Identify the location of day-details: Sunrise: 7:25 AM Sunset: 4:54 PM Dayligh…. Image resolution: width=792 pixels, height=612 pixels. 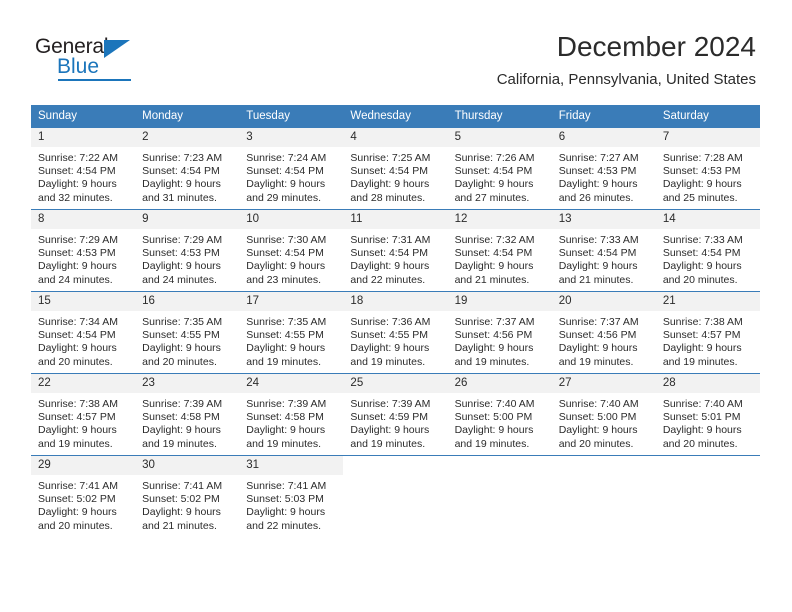
(395, 178).